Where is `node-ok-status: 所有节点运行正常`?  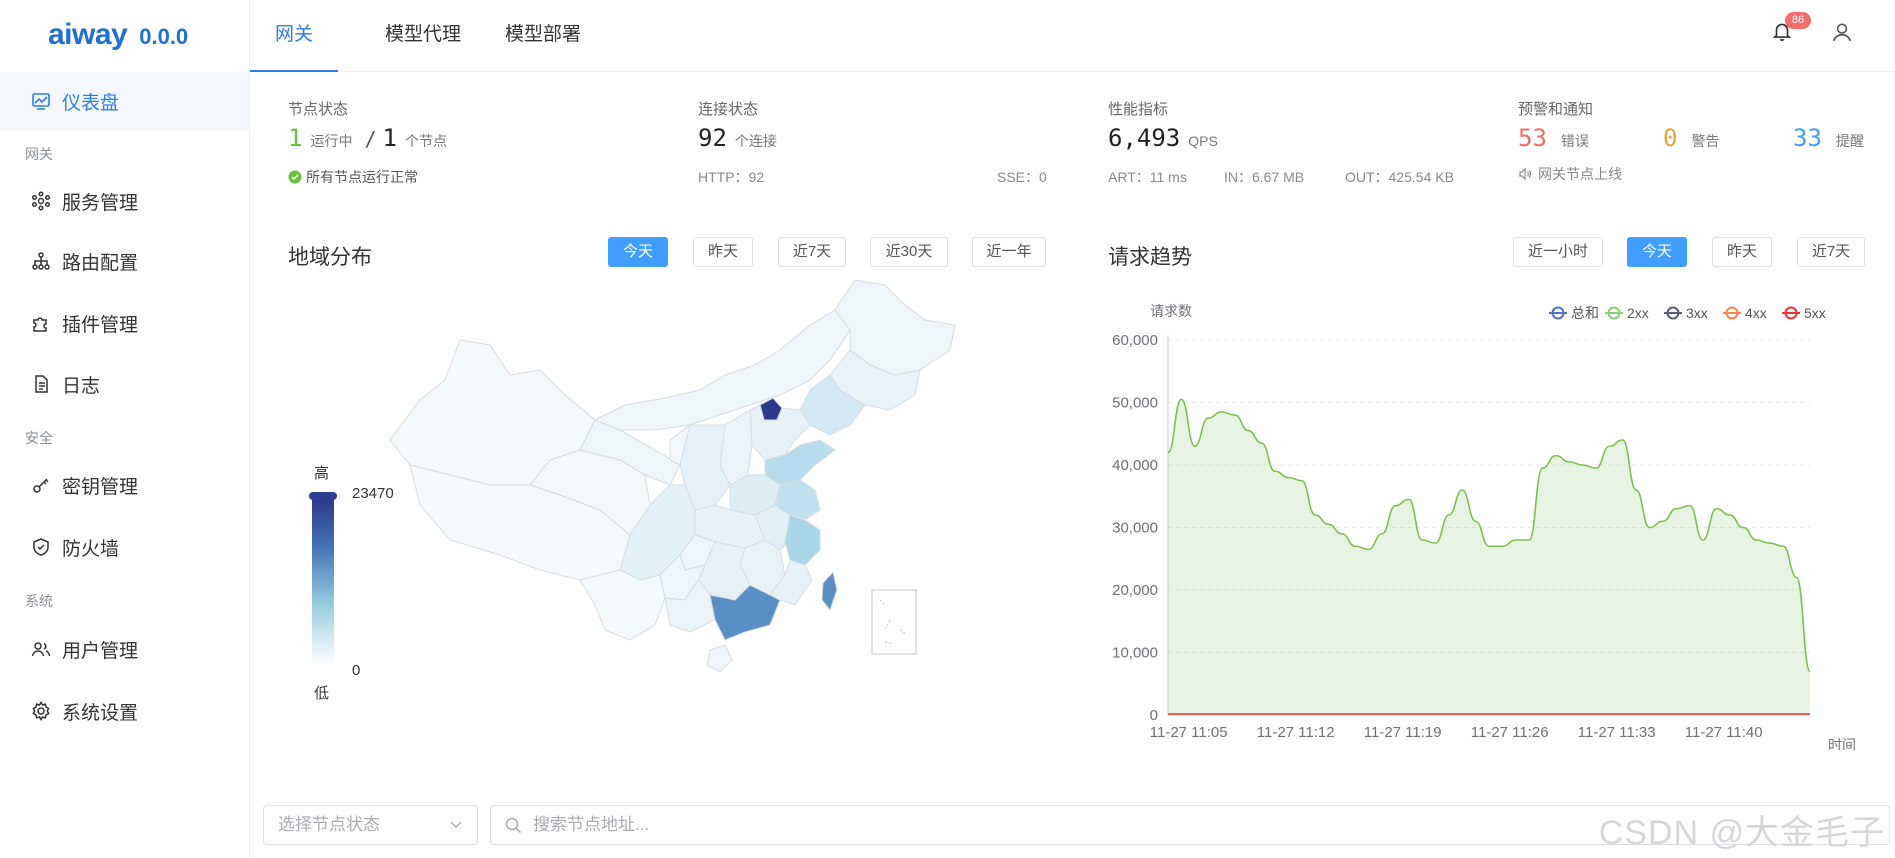 node-ok-status: 所有节点运行正常 is located at coordinates (353, 177).